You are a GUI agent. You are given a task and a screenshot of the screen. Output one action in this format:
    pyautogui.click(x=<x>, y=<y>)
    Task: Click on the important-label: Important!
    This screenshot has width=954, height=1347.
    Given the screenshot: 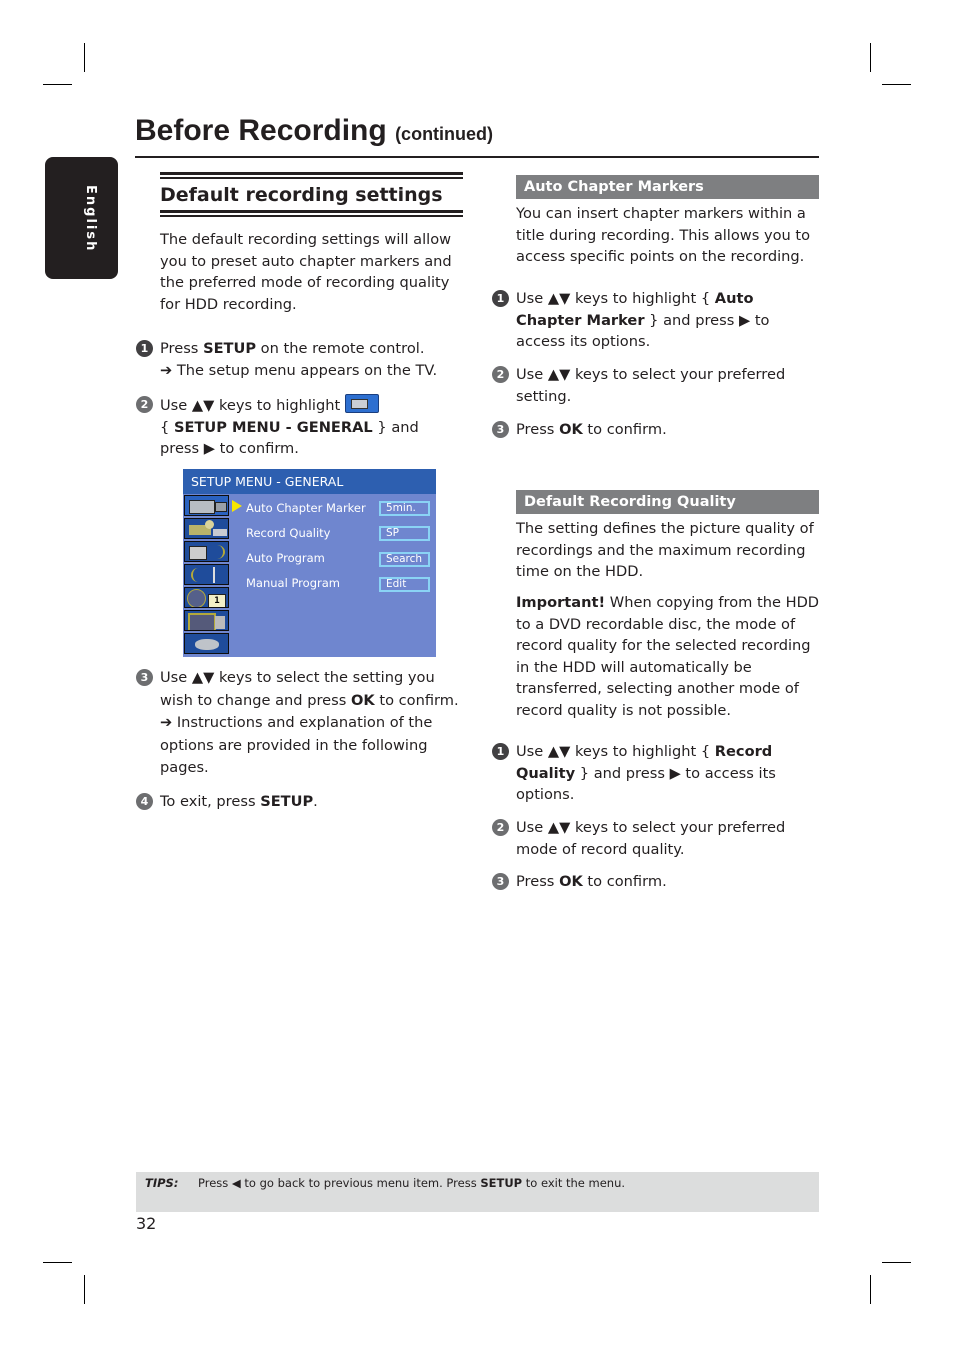 What is the action you would take?
    pyautogui.click(x=561, y=602)
    